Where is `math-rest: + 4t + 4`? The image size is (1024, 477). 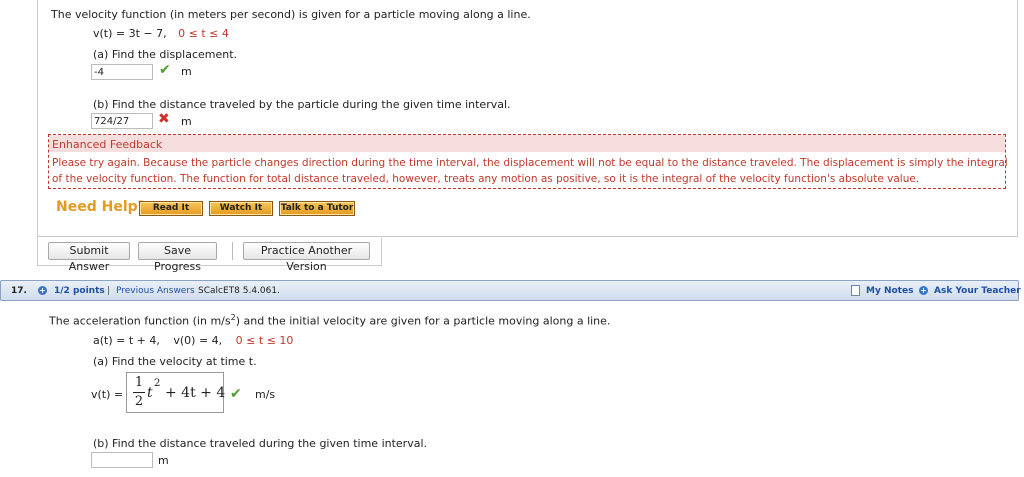
math-rest: + 4t + 4 is located at coordinates (195, 393).